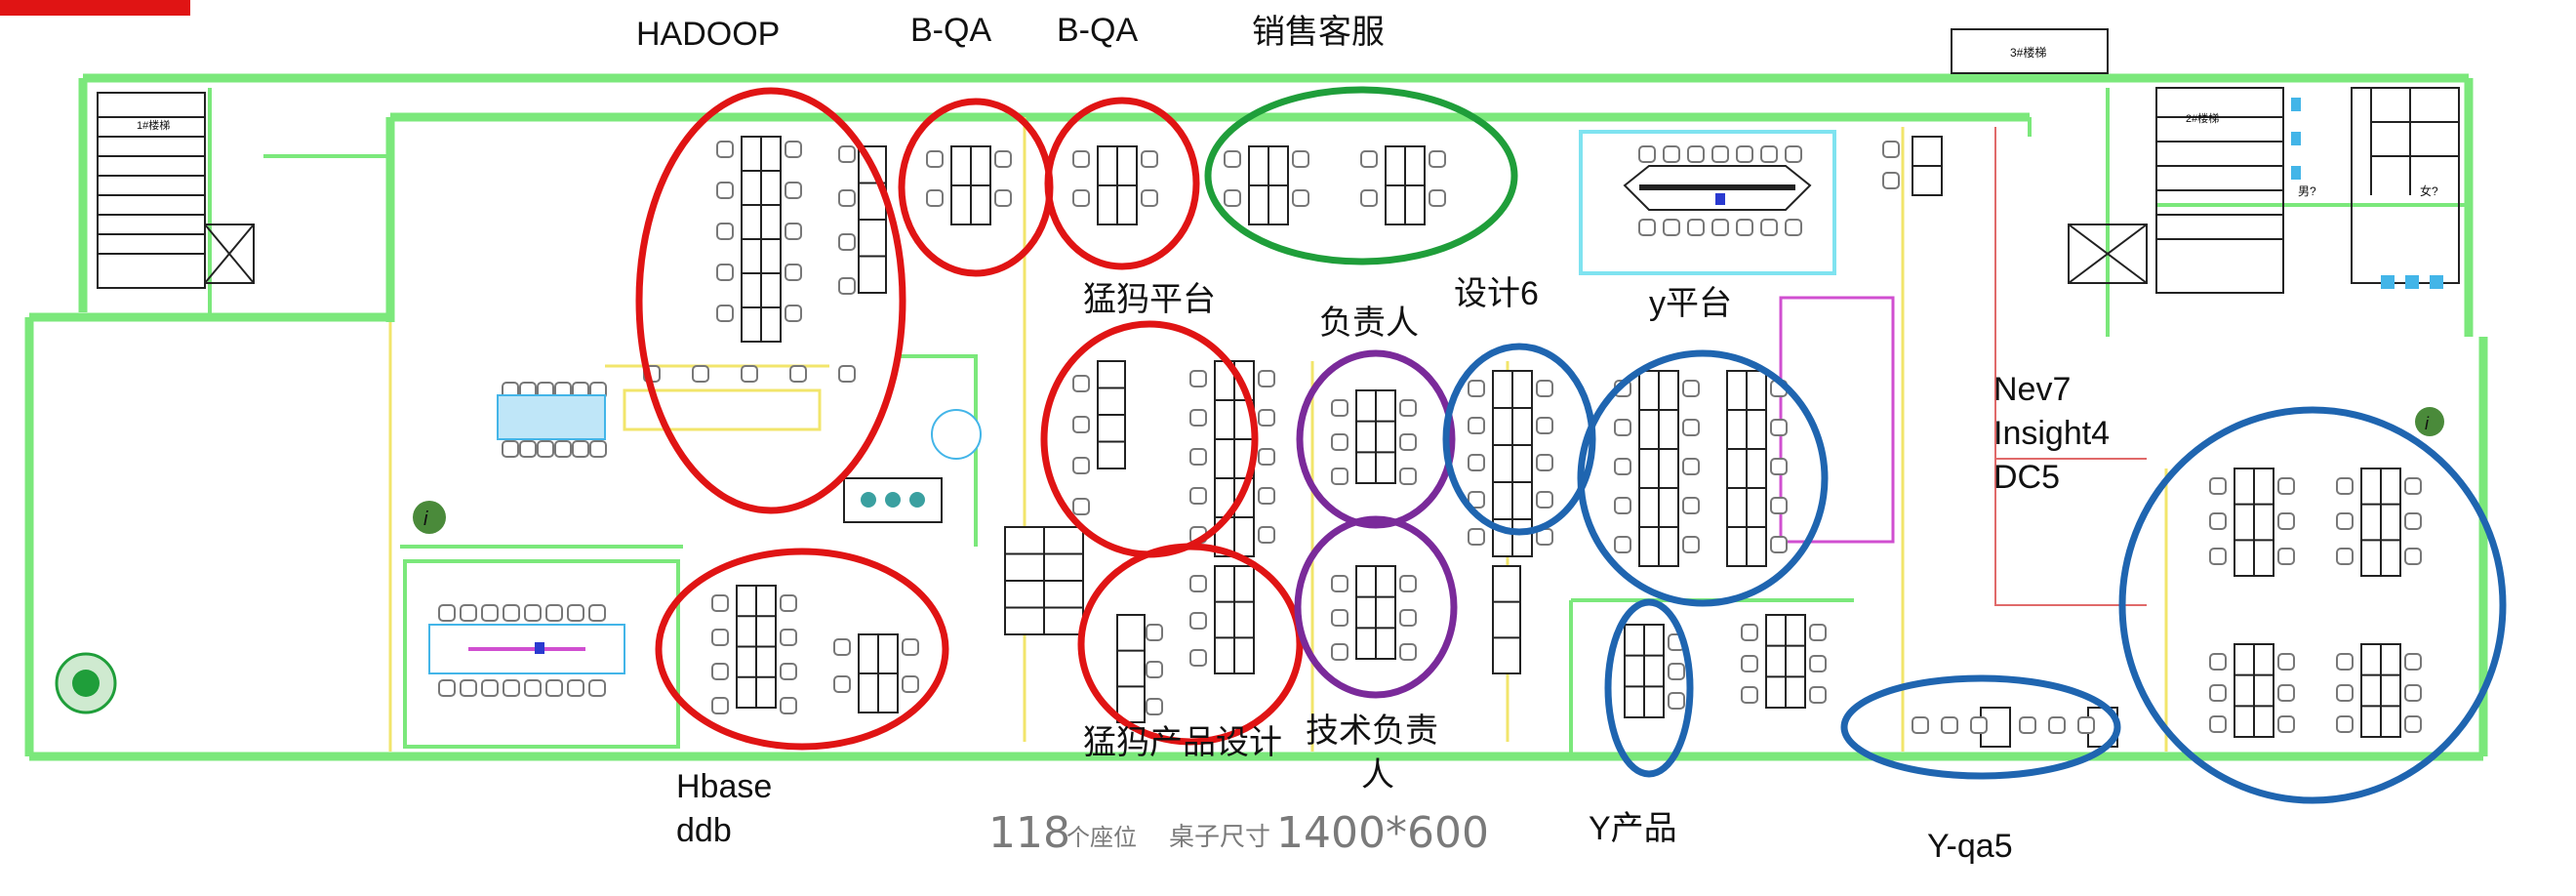  What do you see at coordinates (2070, 366) in the screenshot?
I see `red-partition` at bounding box center [2070, 366].